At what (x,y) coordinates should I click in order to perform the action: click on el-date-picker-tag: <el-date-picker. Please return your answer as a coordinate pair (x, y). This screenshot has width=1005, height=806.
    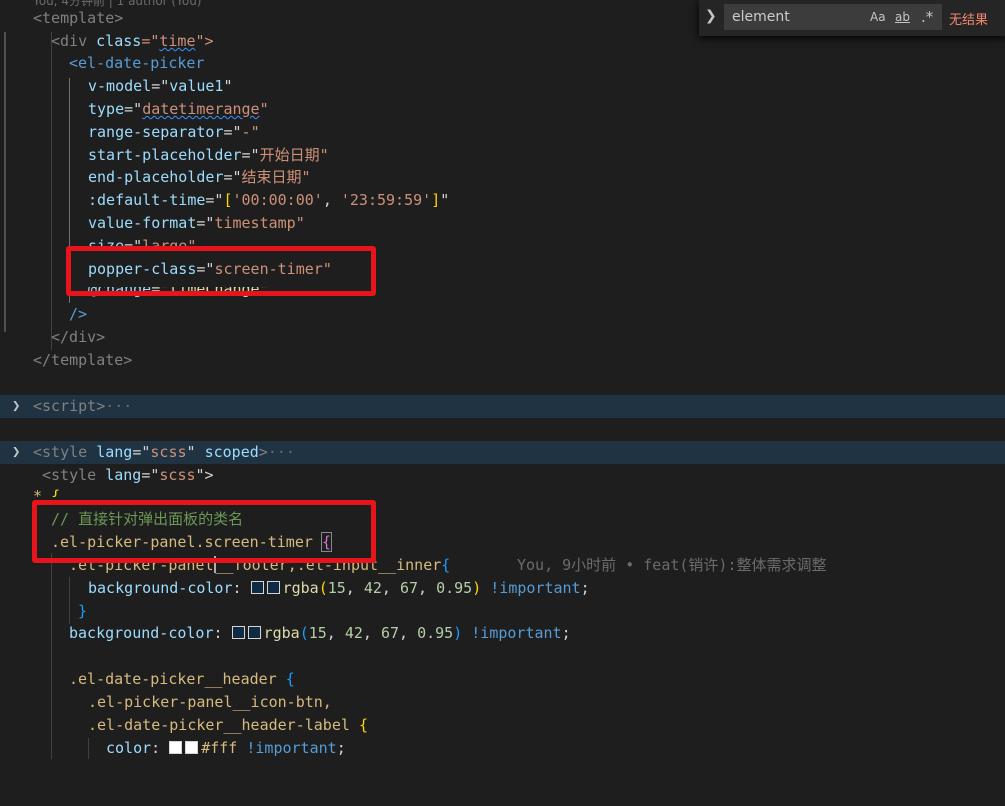
    Looking at the image, I should click on (137, 63).